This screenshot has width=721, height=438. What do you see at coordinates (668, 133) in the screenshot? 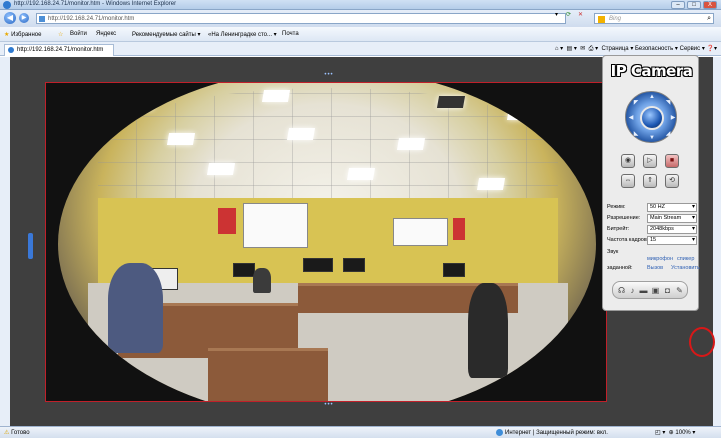
I see `ptz-down-right-icon: ◢` at bounding box center [668, 133].